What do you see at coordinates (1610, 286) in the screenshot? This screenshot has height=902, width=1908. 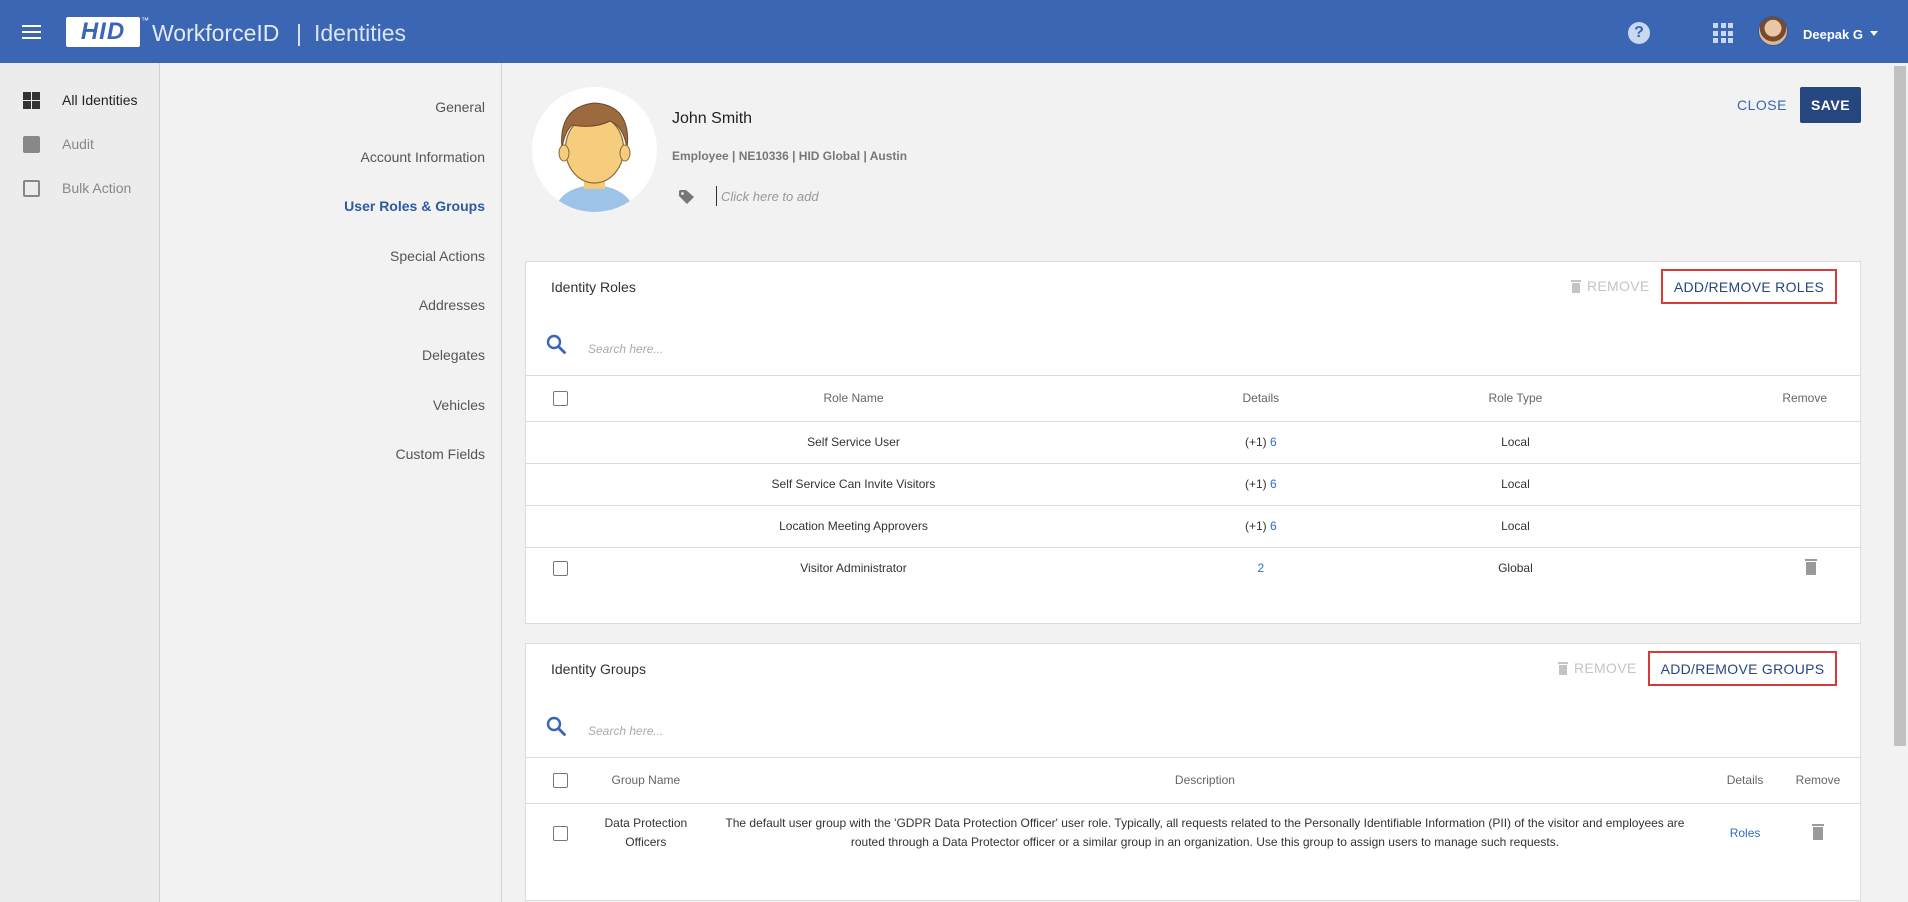 I see `remove-roles-button: REMOVE` at bounding box center [1610, 286].